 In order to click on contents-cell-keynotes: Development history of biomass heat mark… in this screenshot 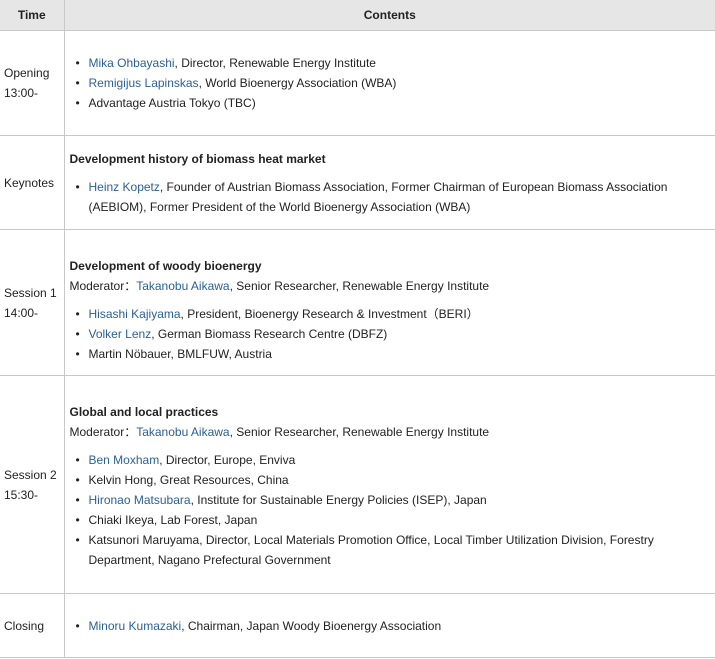, I will do `click(389, 182)`.